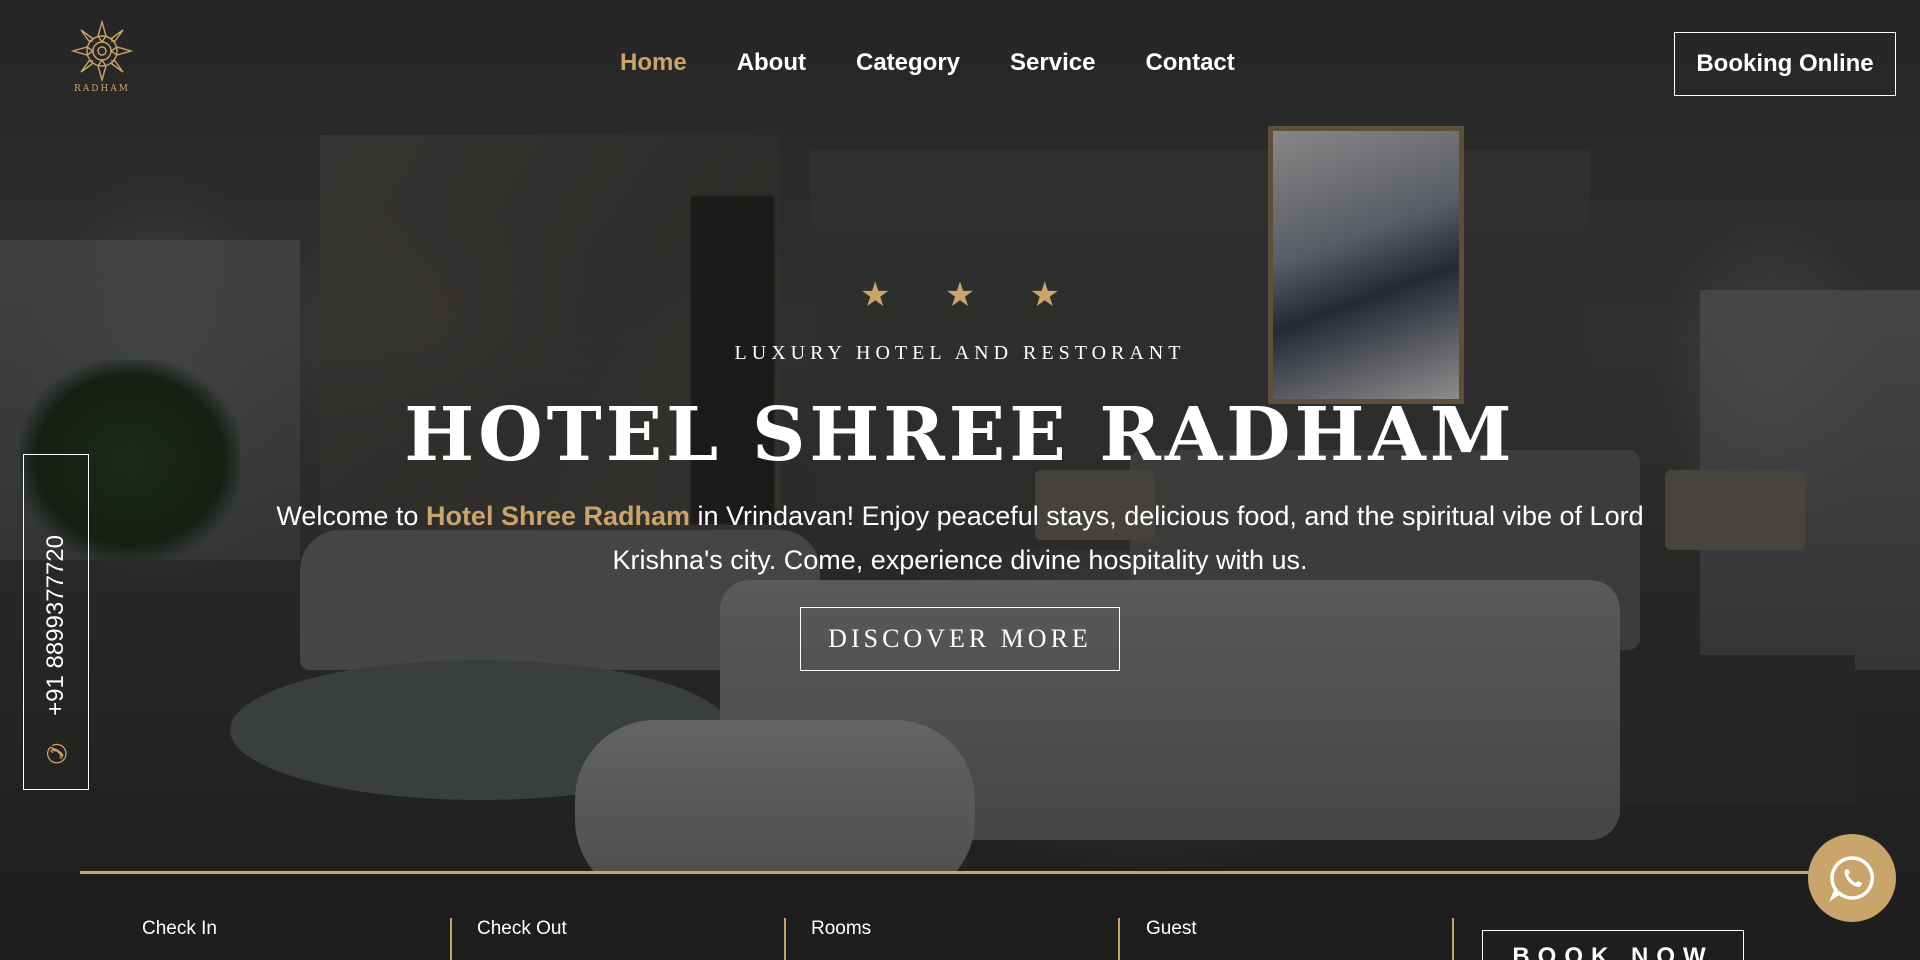 The height and width of the screenshot is (960, 1920). What do you see at coordinates (960, 435) in the screenshot?
I see `hero-title: HOTEL SHREE RADHAM` at bounding box center [960, 435].